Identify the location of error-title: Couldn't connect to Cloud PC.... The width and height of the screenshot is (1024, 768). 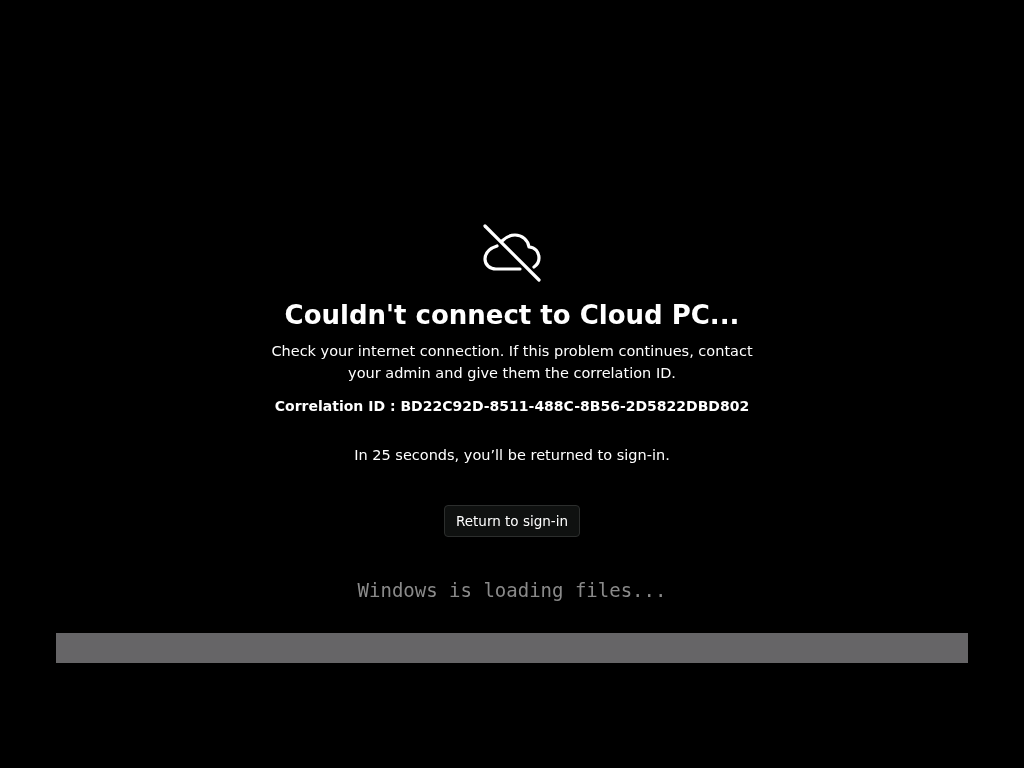
(512, 315).